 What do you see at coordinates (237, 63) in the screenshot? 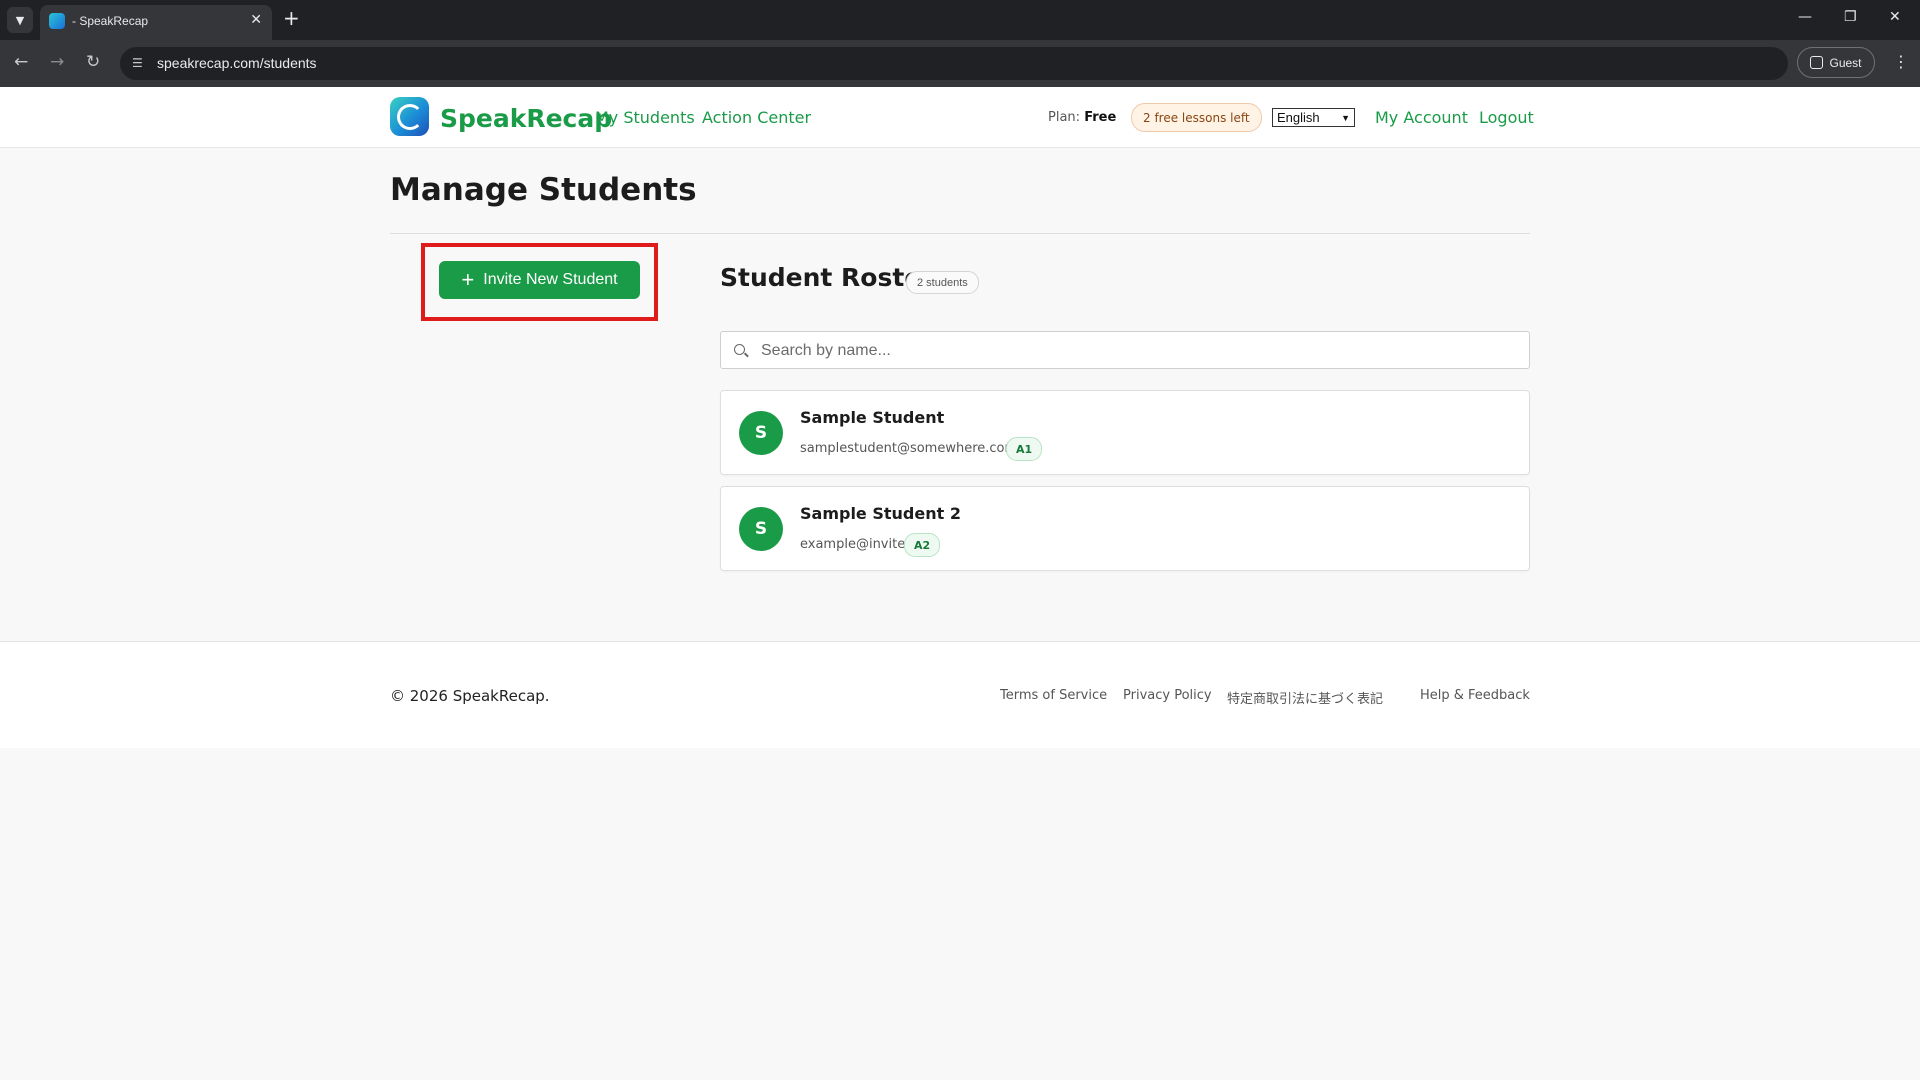
I see `url-text: speakrecap.com/students` at bounding box center [237, 63].